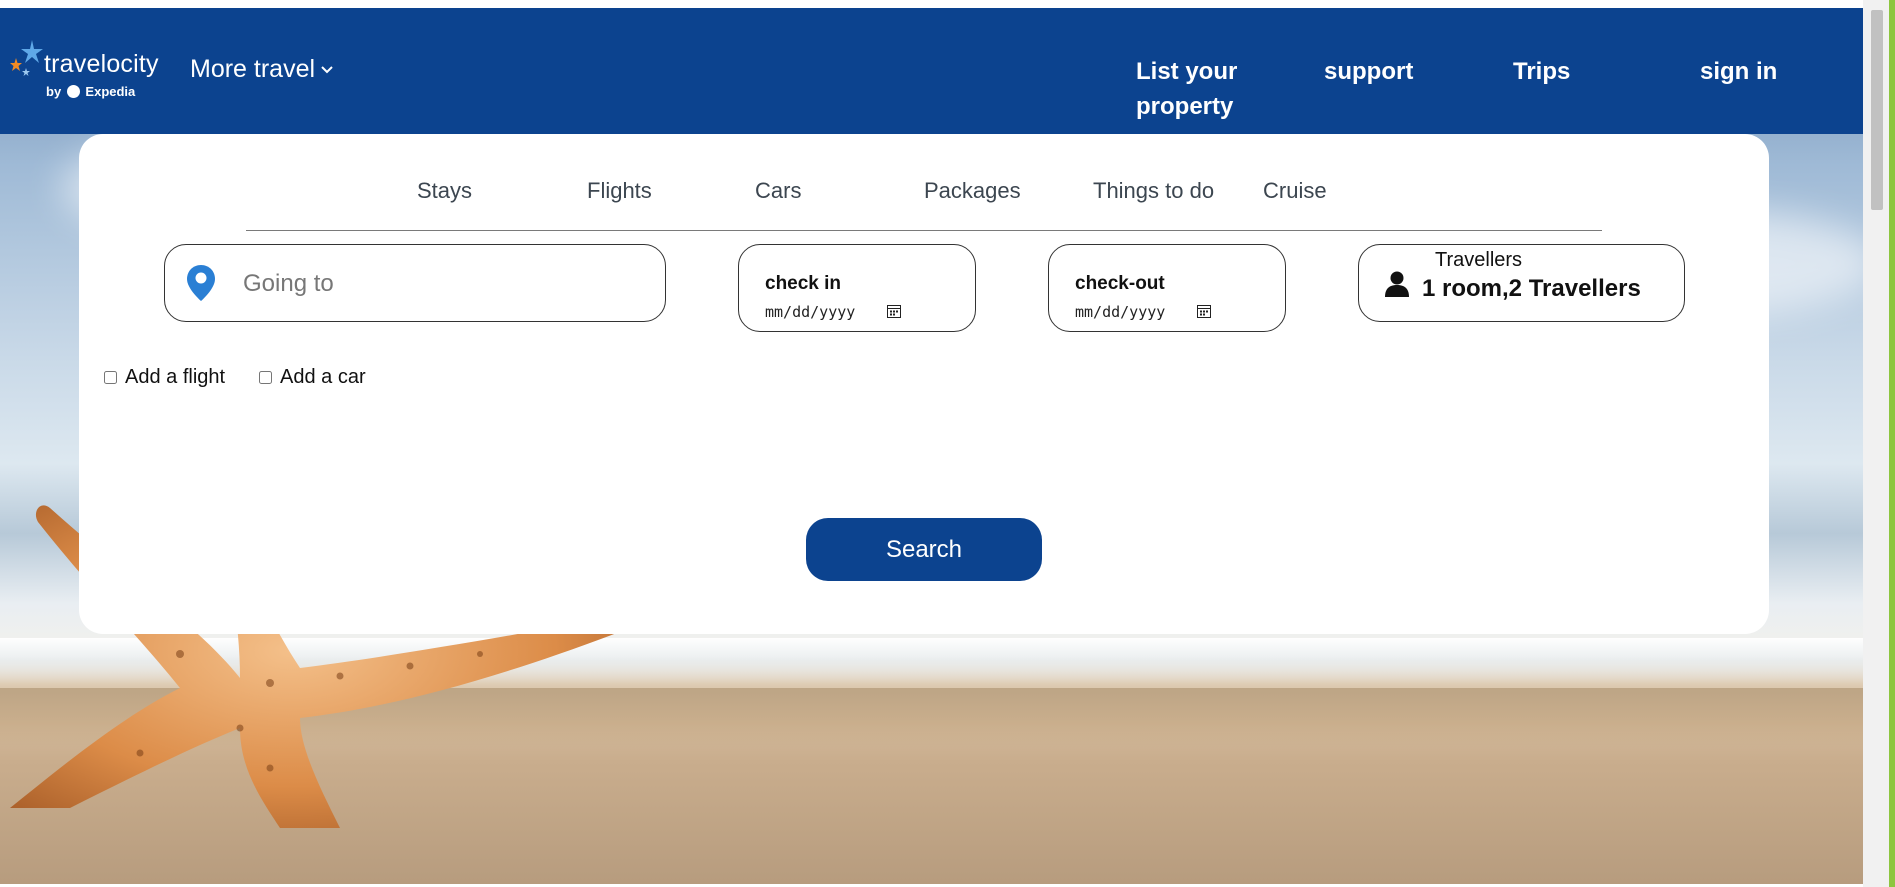  I want to click on tab-things-to-do: Things to do, so click(1153, 191).